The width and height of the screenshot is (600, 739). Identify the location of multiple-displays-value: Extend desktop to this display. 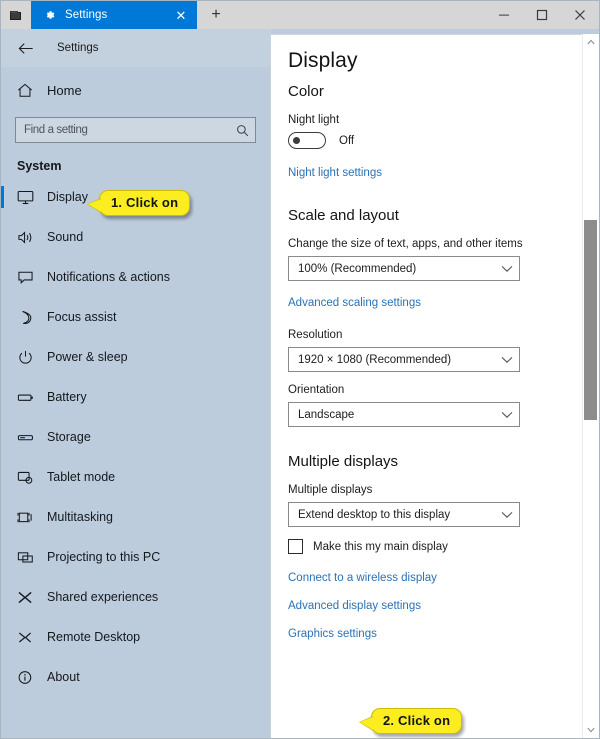
(374, 514).